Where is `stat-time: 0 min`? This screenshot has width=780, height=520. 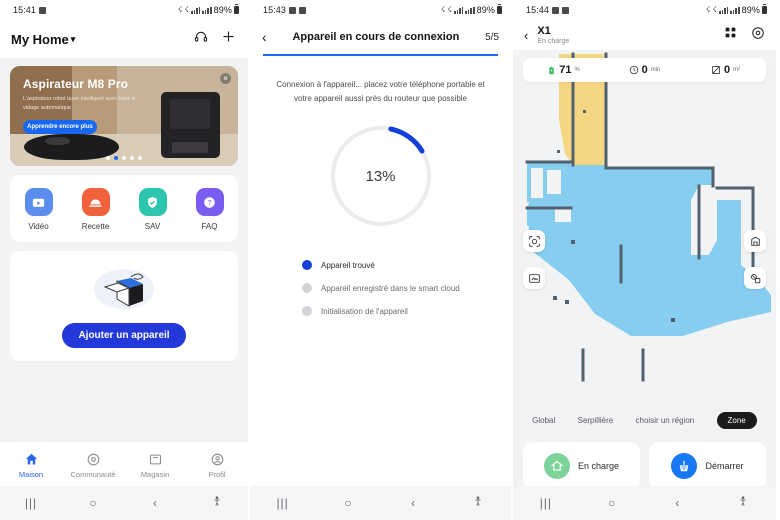 stat-time: 0 min is located at coordinates (644, 70).